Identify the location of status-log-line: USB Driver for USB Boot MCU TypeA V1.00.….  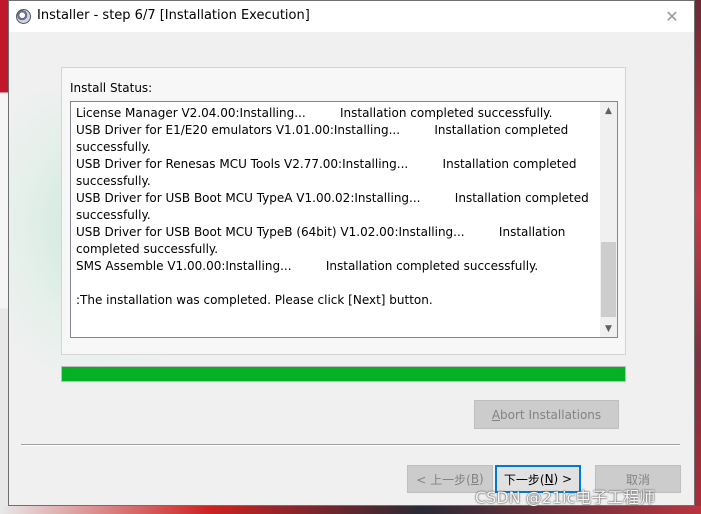
(334, 206).